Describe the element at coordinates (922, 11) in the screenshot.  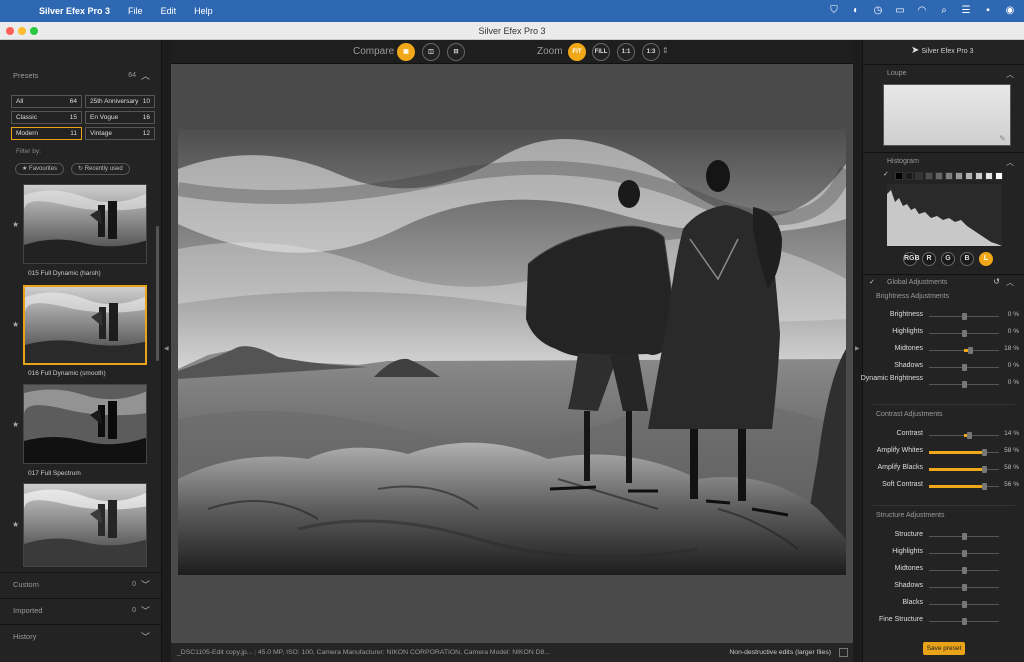
I see `wifi-icon: ◠` at that location.